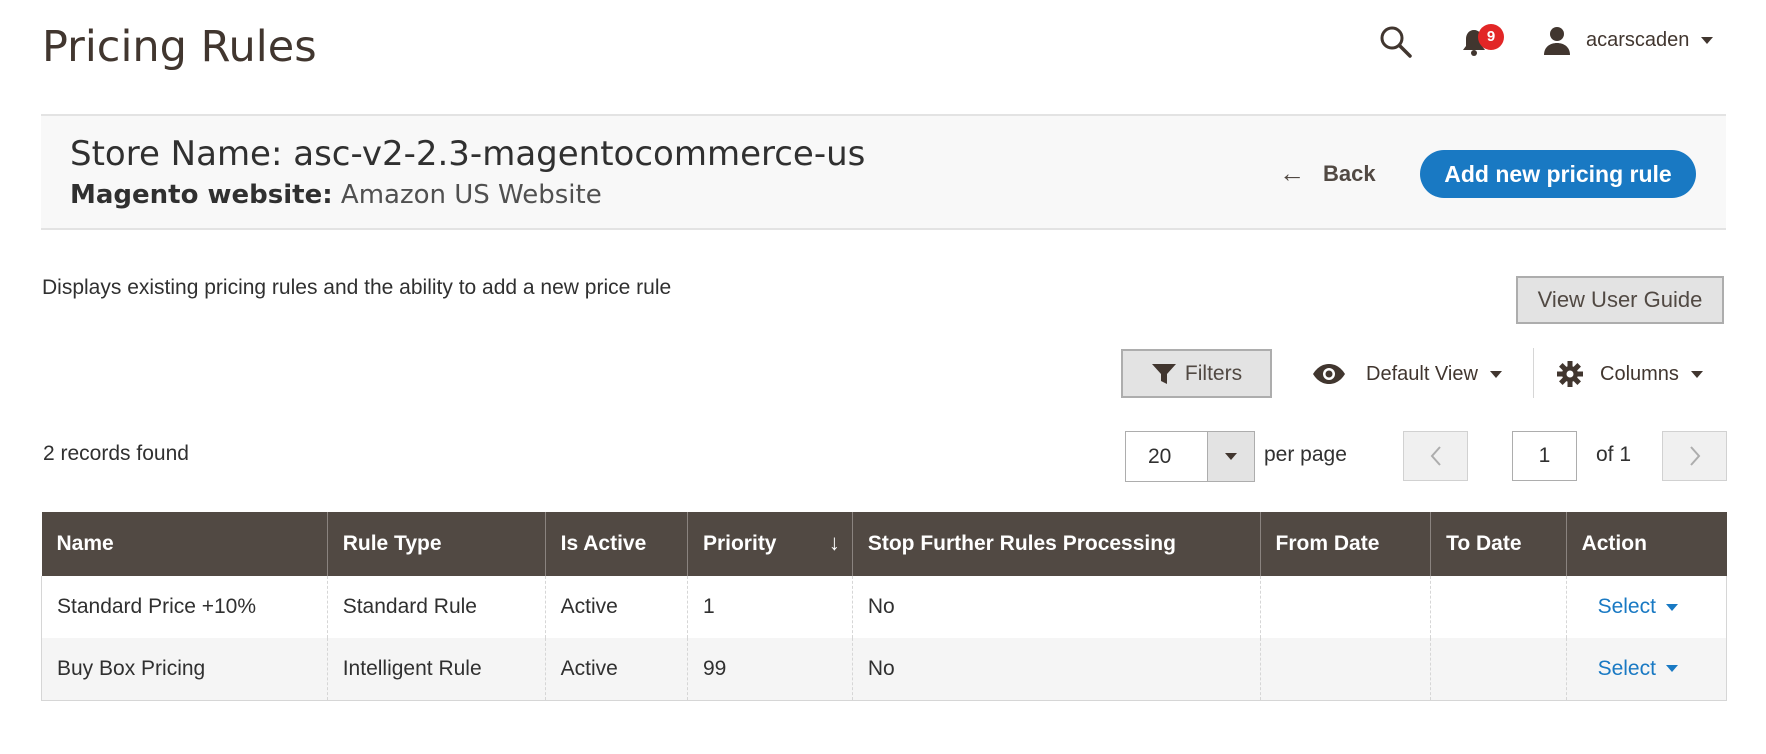 The height and width of the screenshot is (754, 1766). I want to click on notification-badge: 9, so click(1491, 37).